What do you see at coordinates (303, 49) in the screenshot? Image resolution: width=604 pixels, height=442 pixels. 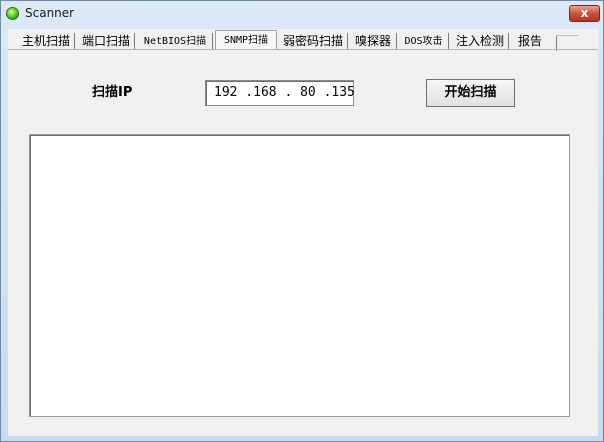 I see `tab-divider` at bounding box center [303, 49].